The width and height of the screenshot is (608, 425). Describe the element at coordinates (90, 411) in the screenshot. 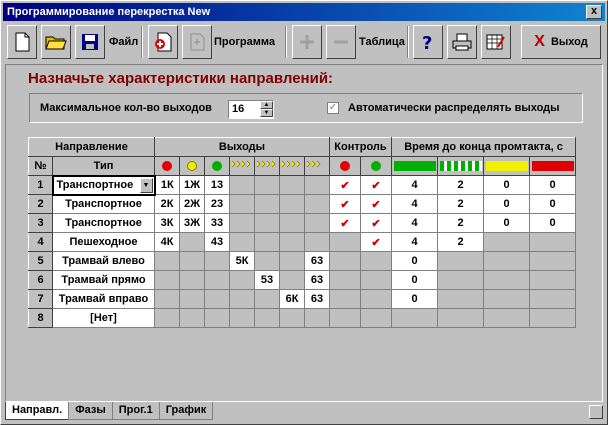

I see `tab-phases: Фазы` at that location.